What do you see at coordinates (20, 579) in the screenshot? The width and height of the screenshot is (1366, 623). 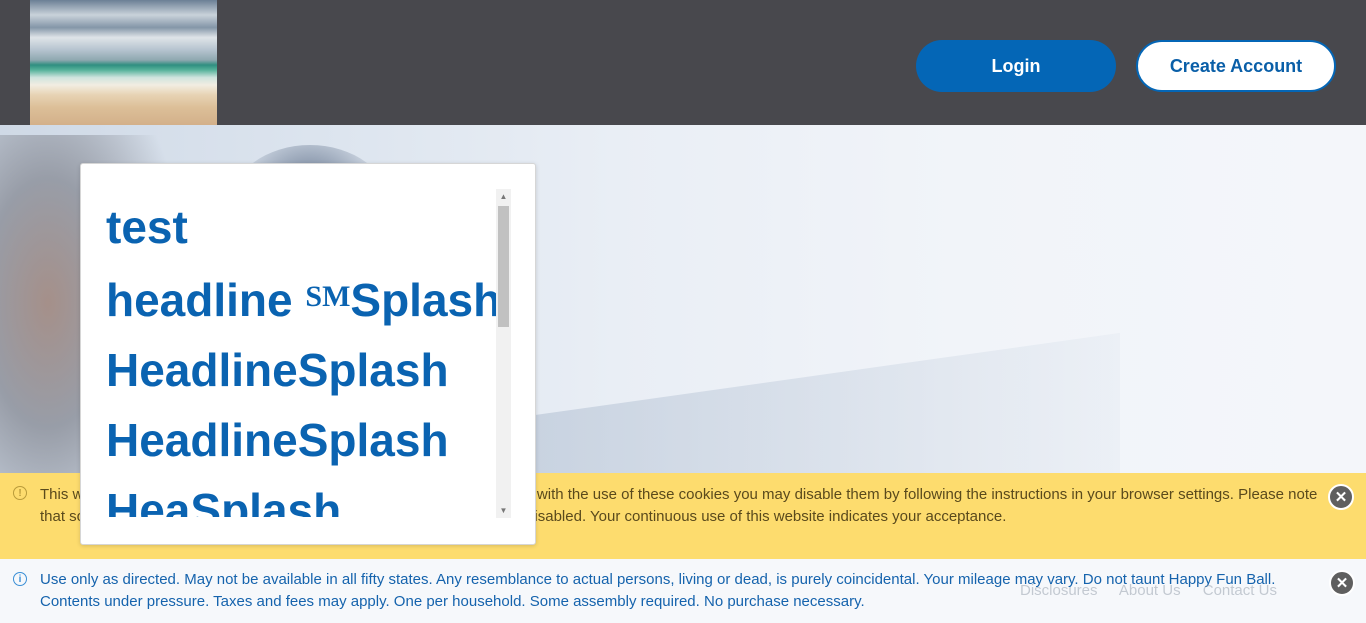 I see `info-circle-icon: i` at bounding box center [20, 579].